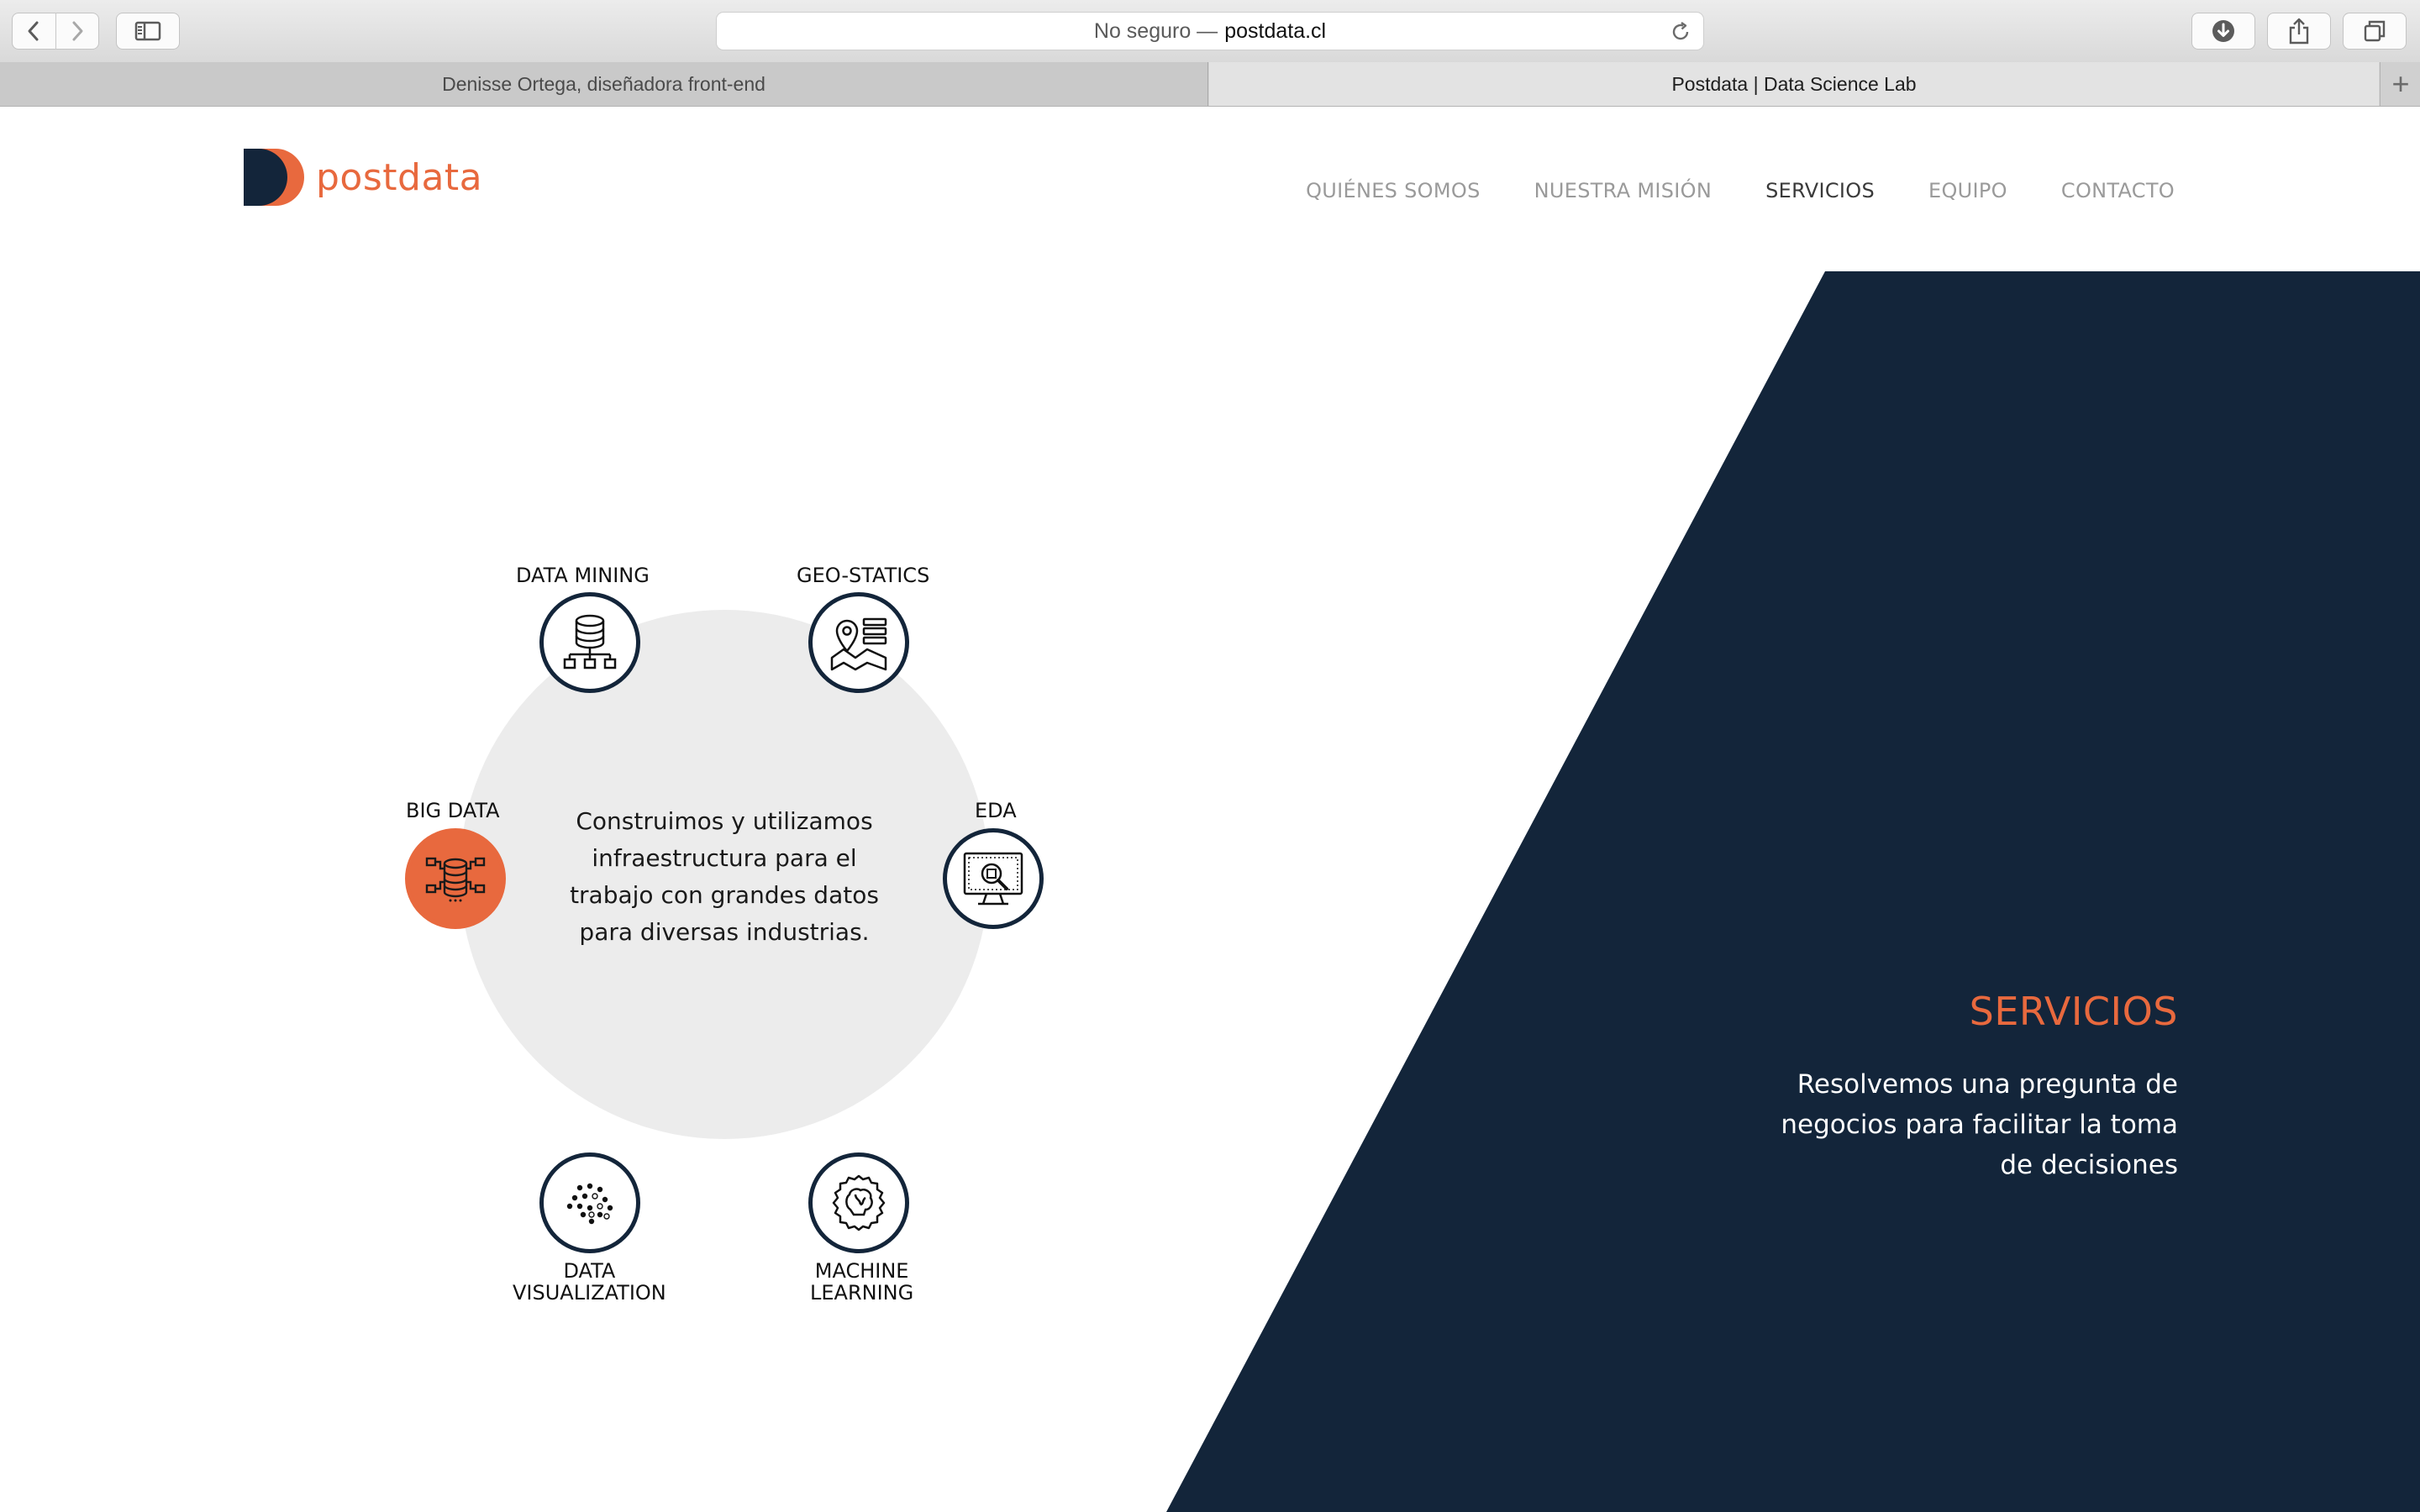 This screenshot has height=1512, width=2420. Describe the element at coordinates (583, 575) in the screenshot. I see `service-label-data-mining: DATA MINING` at that location.